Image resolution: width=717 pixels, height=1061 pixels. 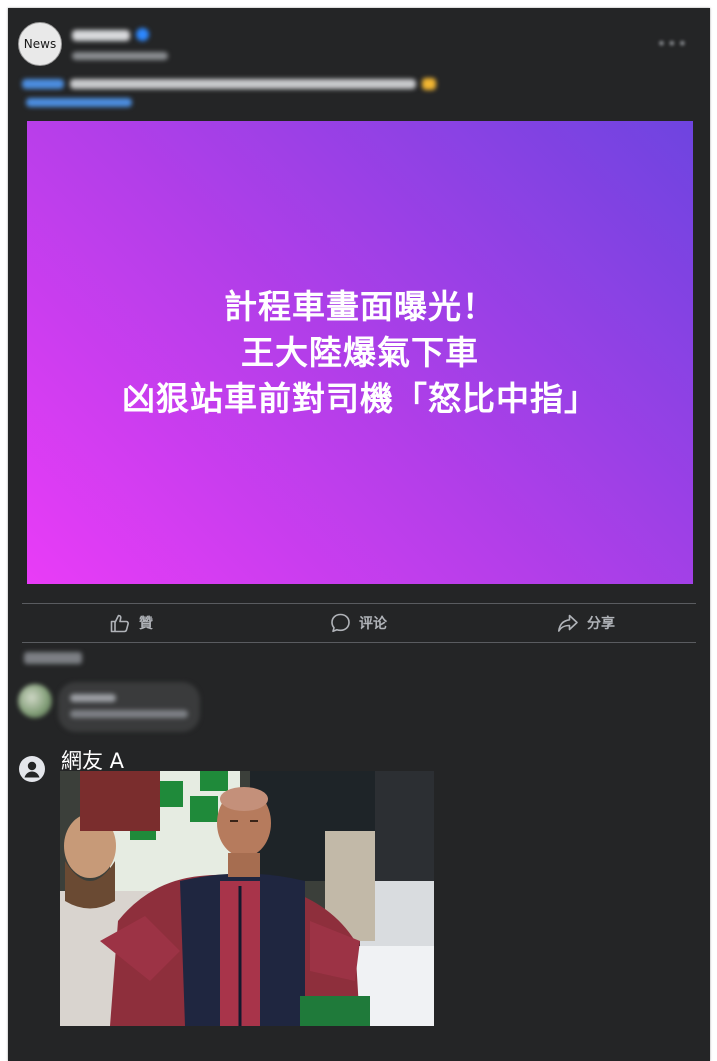 I want to click on share-arrow-icon, so click(x=568, y=623).